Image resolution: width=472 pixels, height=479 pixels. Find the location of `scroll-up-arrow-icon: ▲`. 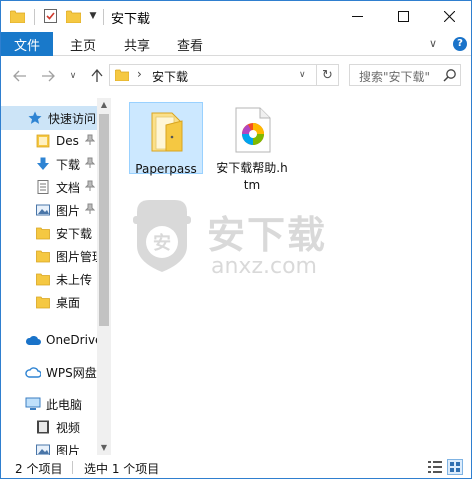

scroll-up-arrow-icon: ▲ is located at coordinates (104, 105).